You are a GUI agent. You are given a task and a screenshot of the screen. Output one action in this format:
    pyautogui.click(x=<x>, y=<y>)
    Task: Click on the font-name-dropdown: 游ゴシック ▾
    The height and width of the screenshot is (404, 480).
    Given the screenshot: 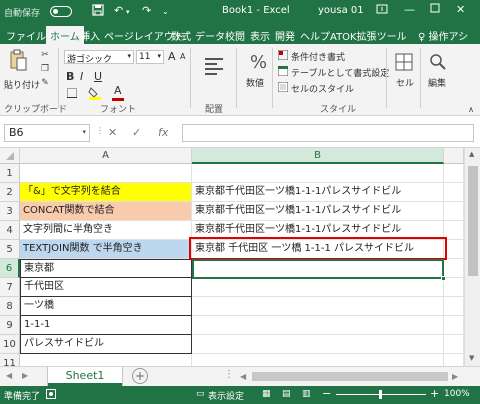 What is the action you would take?
    pyautogui.click(x=99, y=57)
    